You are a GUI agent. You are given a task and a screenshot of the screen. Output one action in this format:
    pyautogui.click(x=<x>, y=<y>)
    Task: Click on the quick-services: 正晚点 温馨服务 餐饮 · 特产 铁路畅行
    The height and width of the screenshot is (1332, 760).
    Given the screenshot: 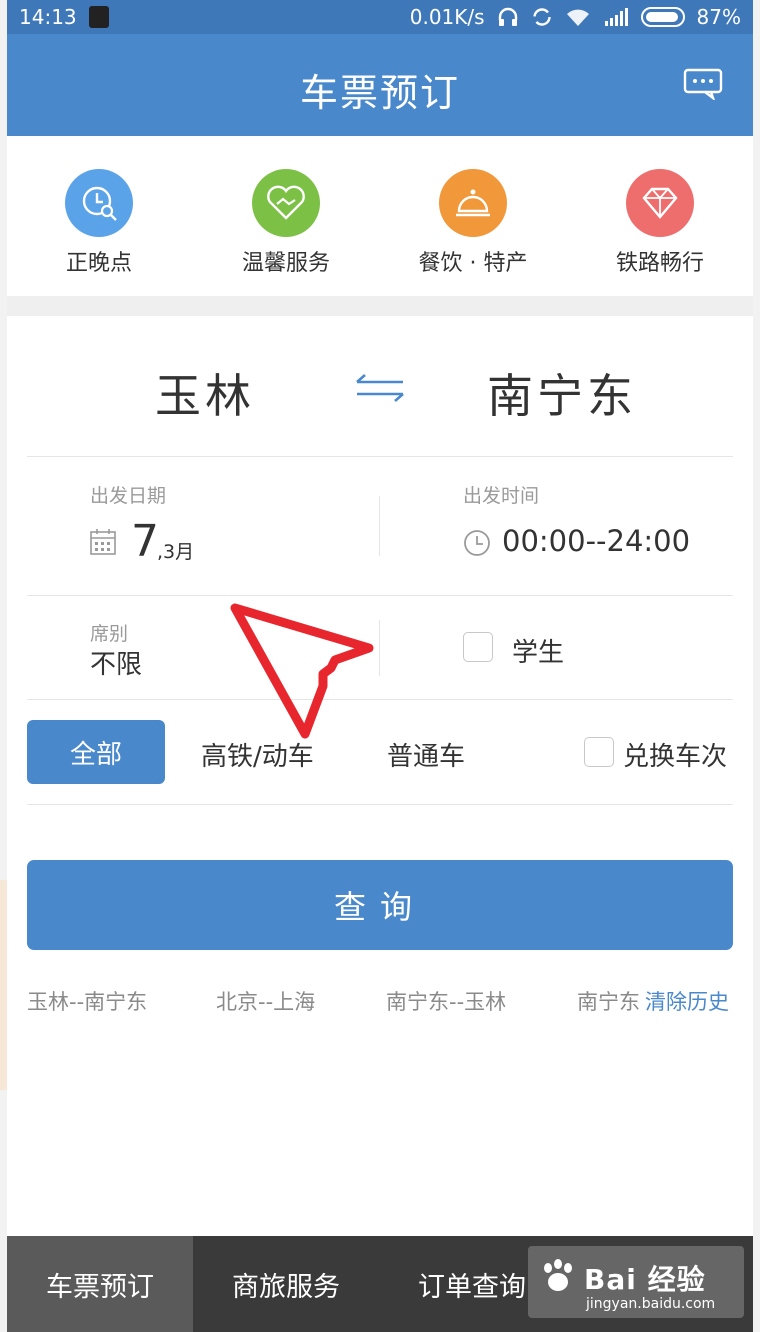 What is the action you would take?
    pyautogui.click(x=380, y=216)
    